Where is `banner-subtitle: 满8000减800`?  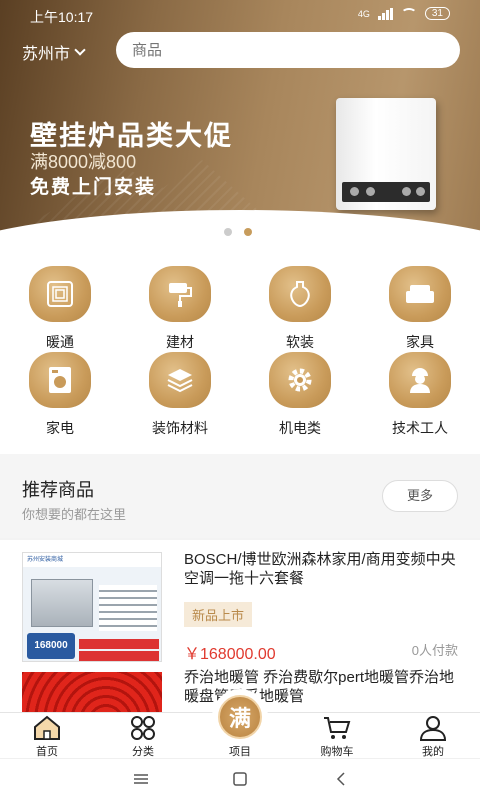 banner-subtitle: 满8000减800 is located at coordinates (83, 162).